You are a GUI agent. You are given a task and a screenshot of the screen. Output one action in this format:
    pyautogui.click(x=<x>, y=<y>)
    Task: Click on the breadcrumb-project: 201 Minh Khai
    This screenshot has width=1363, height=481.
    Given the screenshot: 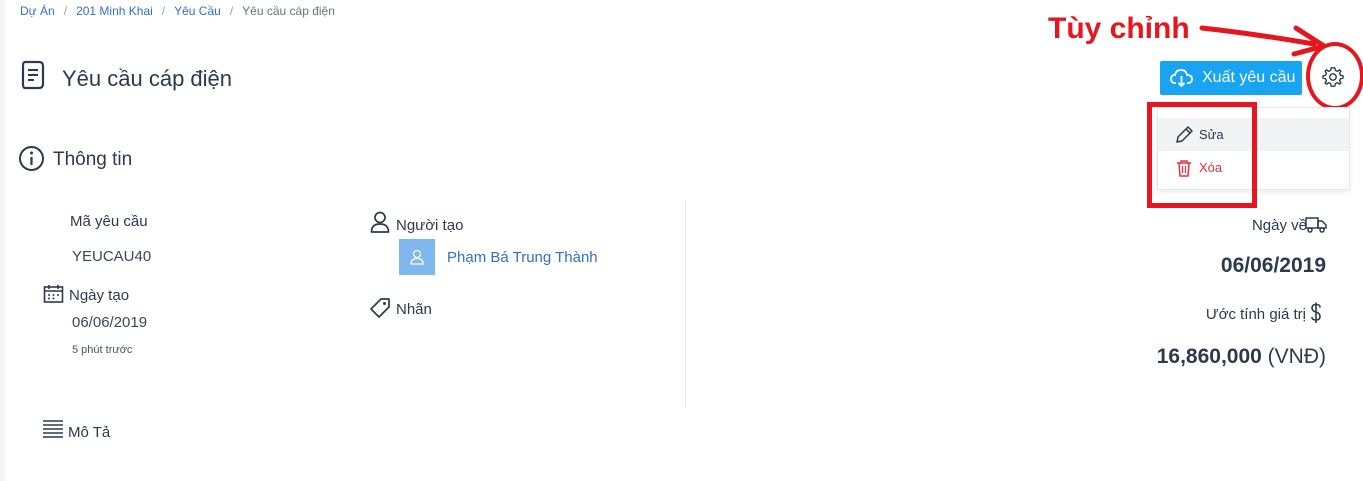 What is the action you would take?
    pyautogui.click(x=114, y=11)
    